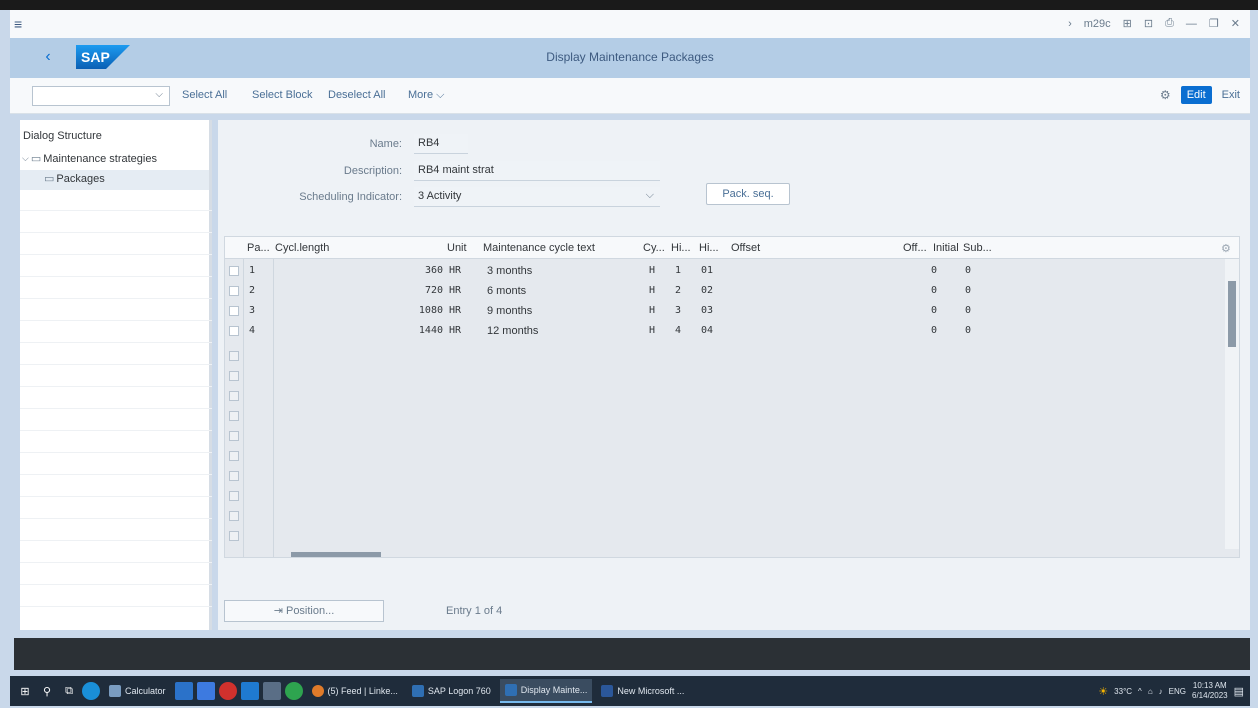  What do you see at coordinates (707, 270) in the screenshot?
I see `hi2-cell: 01` at bounding box center [707, 270].